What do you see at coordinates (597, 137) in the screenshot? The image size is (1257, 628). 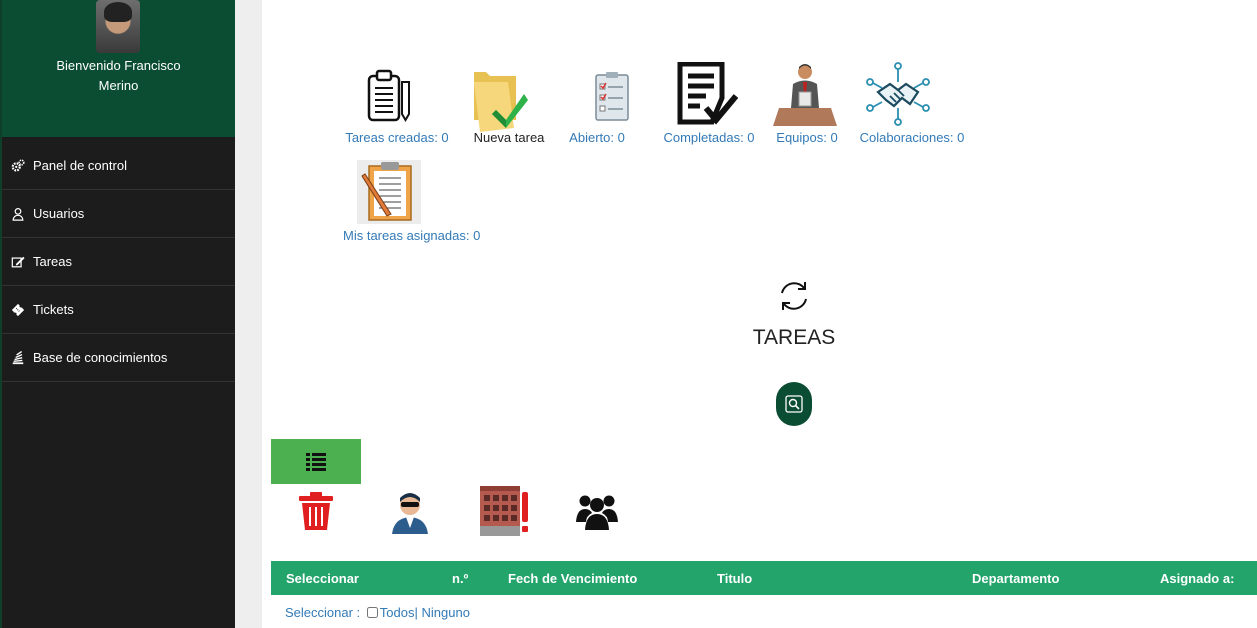 I see `open-tasks-label: Abierto: 0` at bounding box center [597, 137].